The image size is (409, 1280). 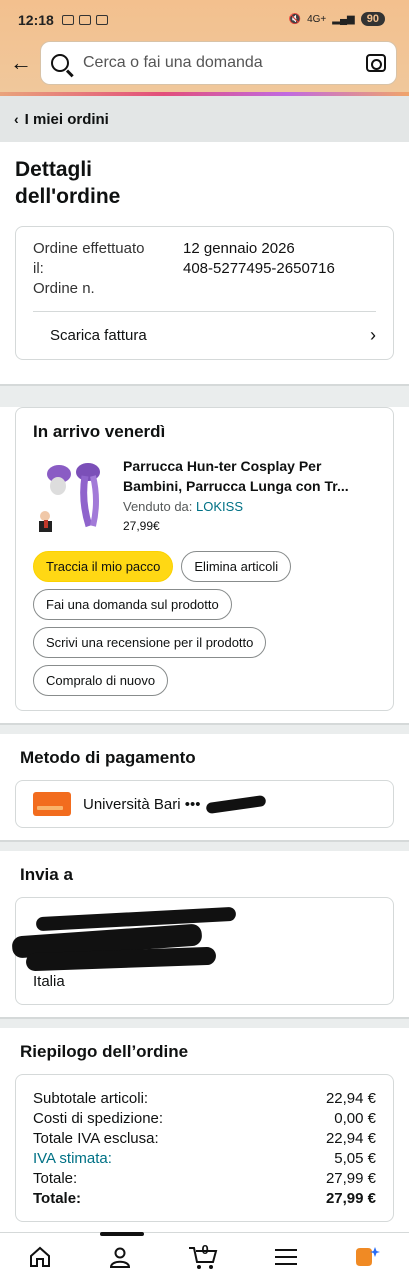 I want to click on chevron-right-icon: ›, so click(x=373, y=335).